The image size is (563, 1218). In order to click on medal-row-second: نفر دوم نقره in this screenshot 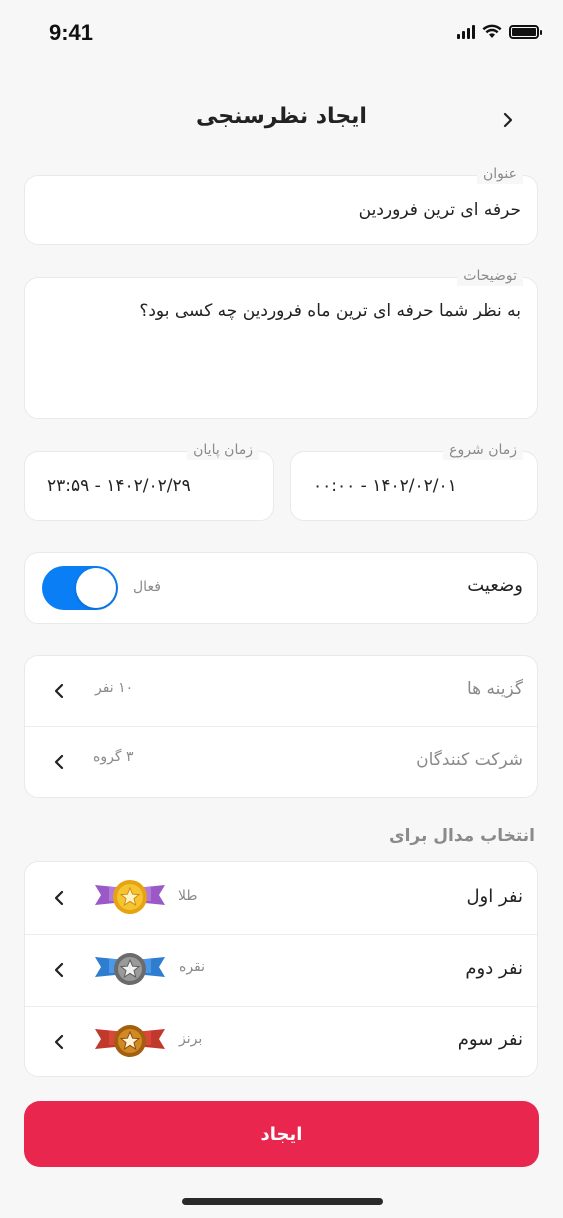, I will do `click(281, 970)`.